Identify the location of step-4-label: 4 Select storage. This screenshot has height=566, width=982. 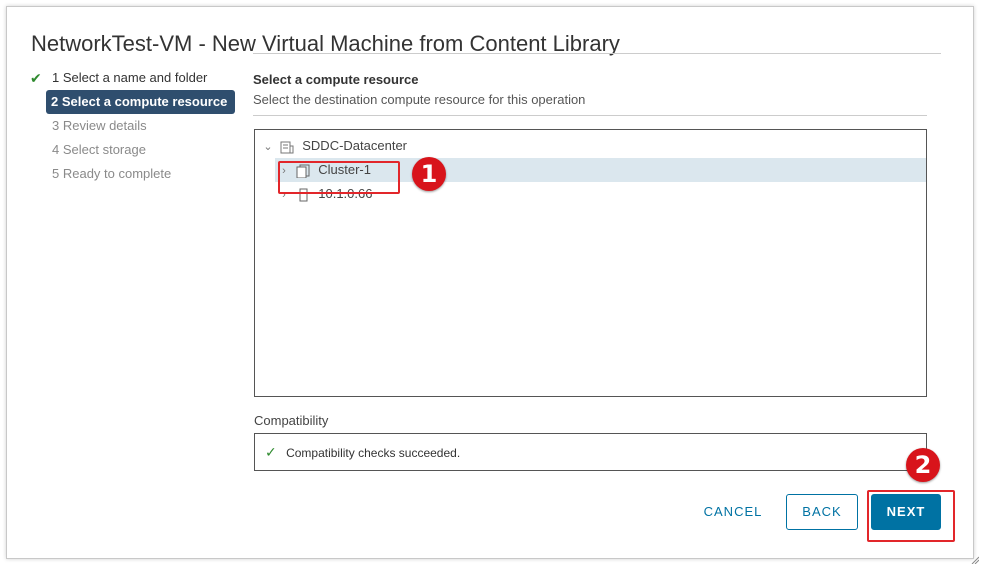
(99, 149).